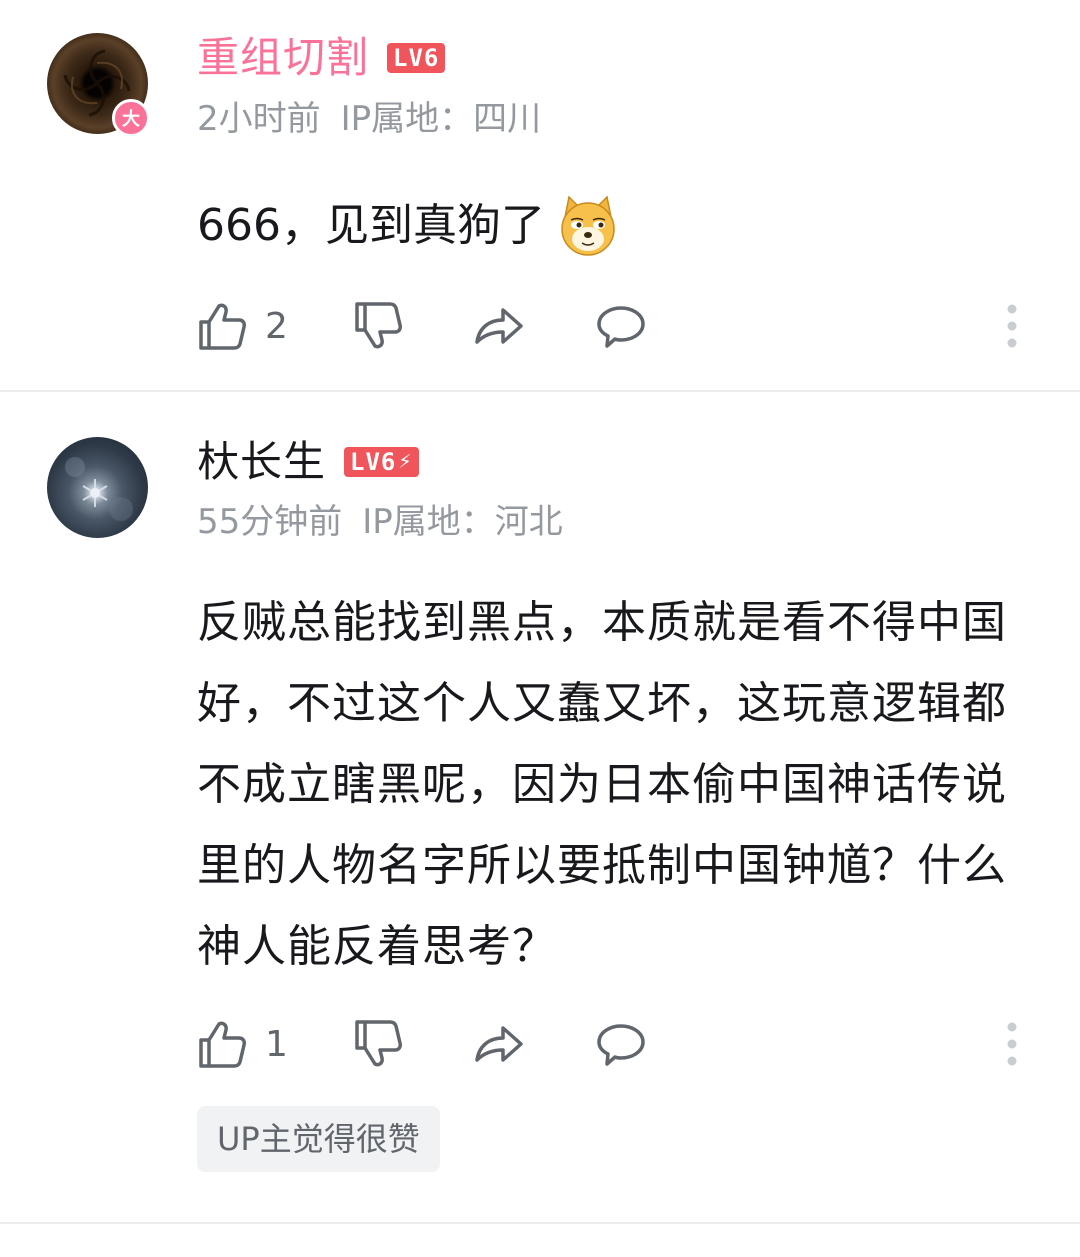 This screenshot has height=1257, width=1080. What do you see at coordinates (276, 326) in the screenshot?
I see `like-count: 2` at bounding box center [276, 326].